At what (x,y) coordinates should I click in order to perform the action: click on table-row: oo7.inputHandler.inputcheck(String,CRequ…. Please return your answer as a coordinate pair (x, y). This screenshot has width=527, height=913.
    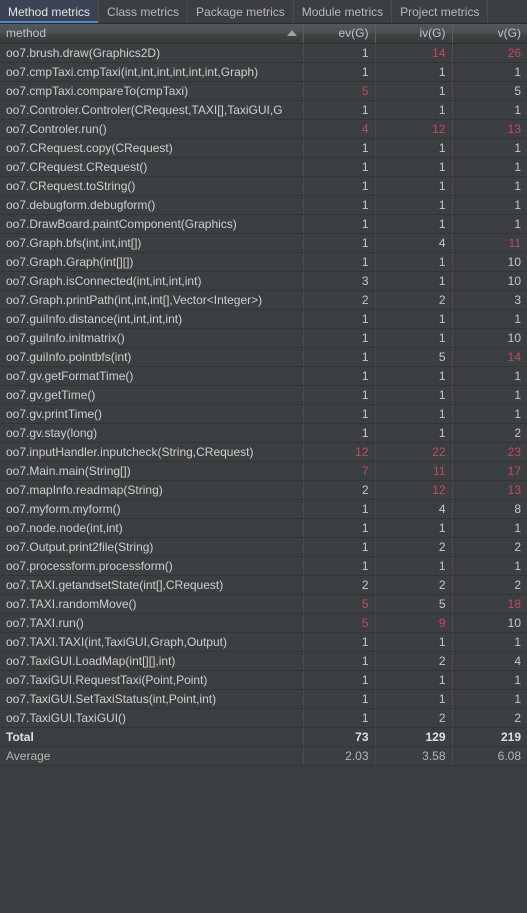
    Looking at the image, I should click on (263, 452).